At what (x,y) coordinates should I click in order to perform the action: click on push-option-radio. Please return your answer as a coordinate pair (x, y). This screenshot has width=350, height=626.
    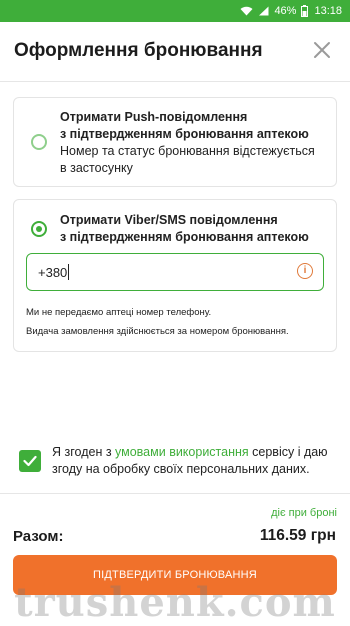
    Looking at the image, I should click on (39, 142).